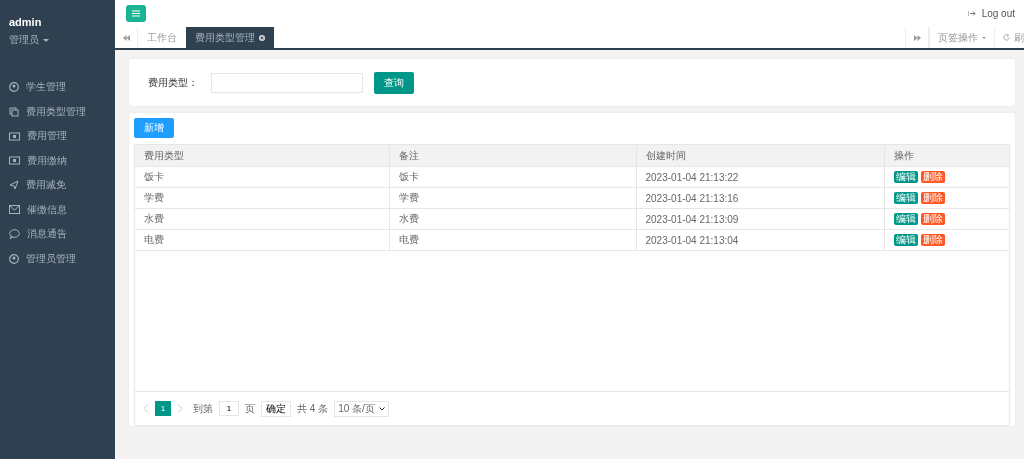  What do you see at coordinates (57, 160) in the screenshot?
I see `sidebar-item: 费用缴纳` at bounding box center [57, 160].